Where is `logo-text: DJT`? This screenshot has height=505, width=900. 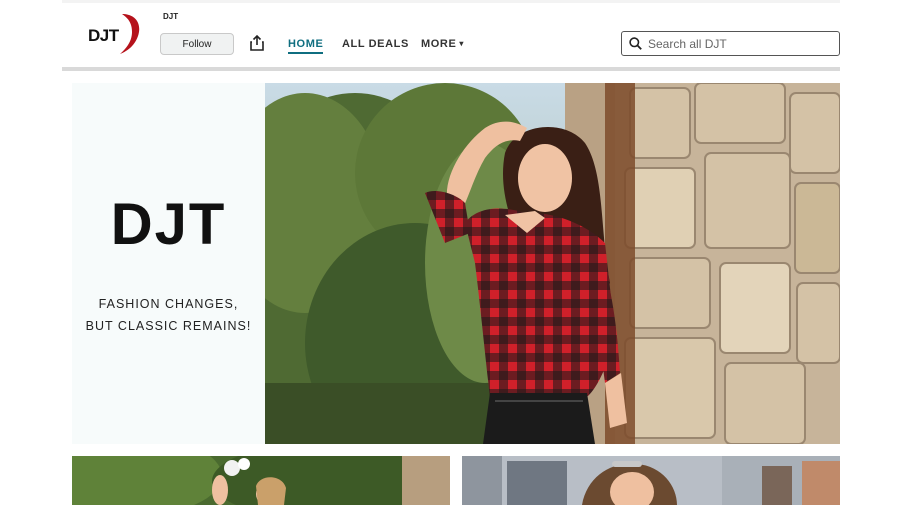 logo-text: DJT is located at coordinates (103, 35).